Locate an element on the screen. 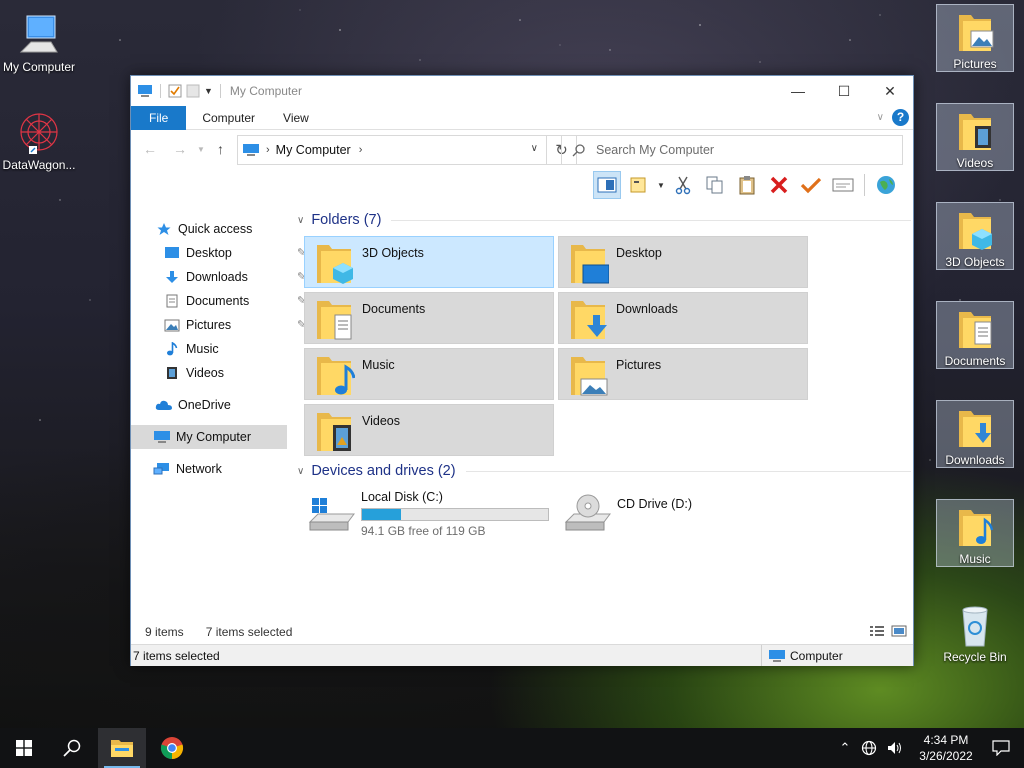 The image size is (1024, 768). preview-pane-button is located at coordinates (607, 185).